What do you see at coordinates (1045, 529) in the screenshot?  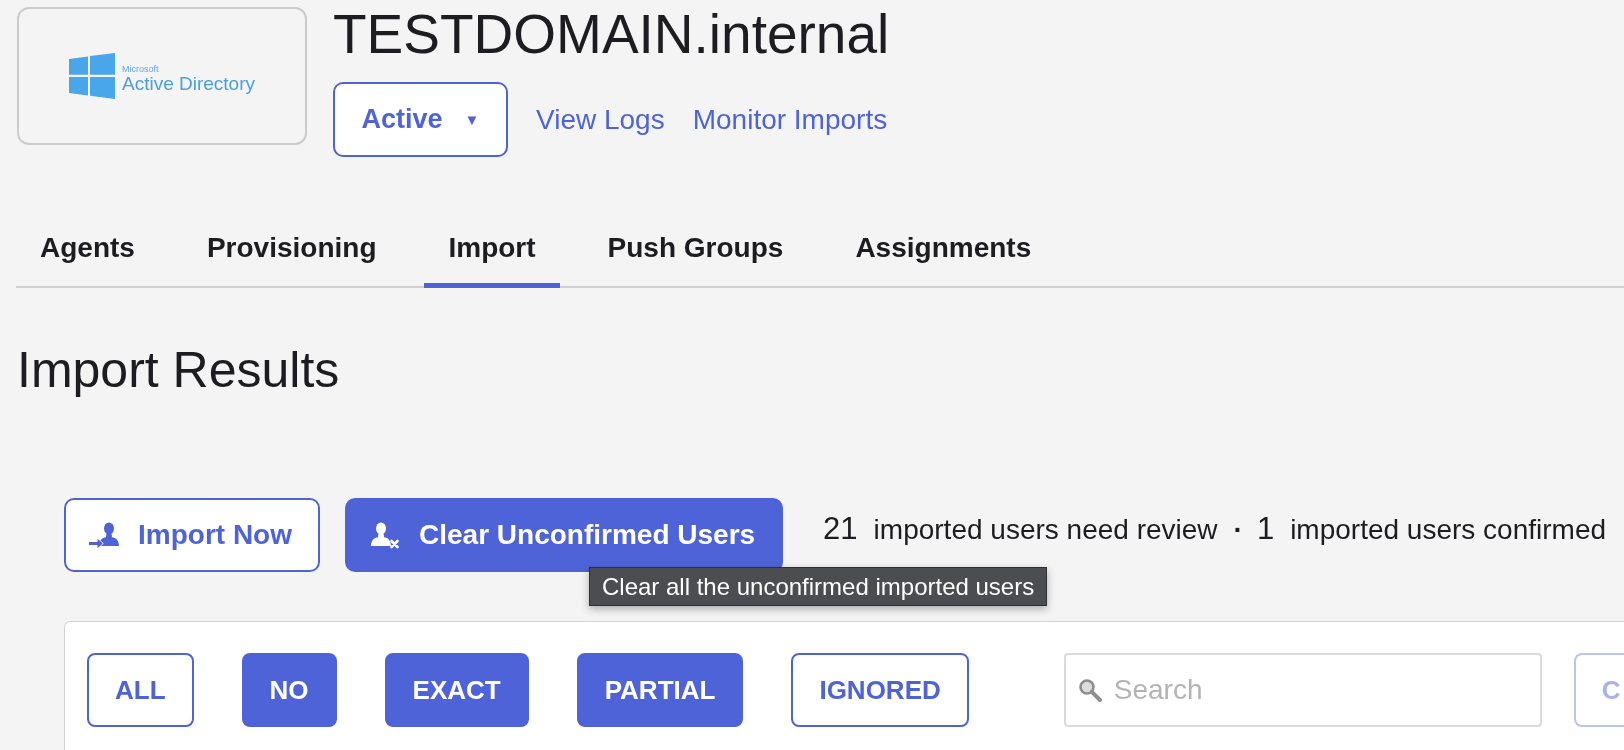 I see `stat-label: imported users need review` at bounding box center [1045, 529].